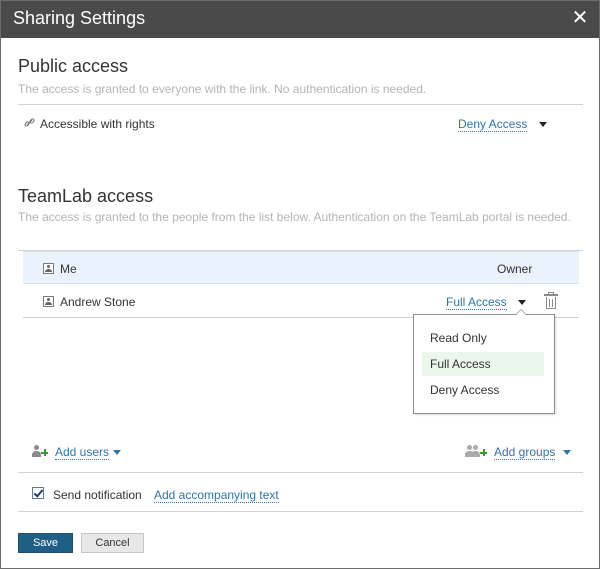 This screenshot has width=600, height=569. Describe the element at coordinates (98, 302) in the screenshot. I see `user-name: Andrew Stone` at that location.